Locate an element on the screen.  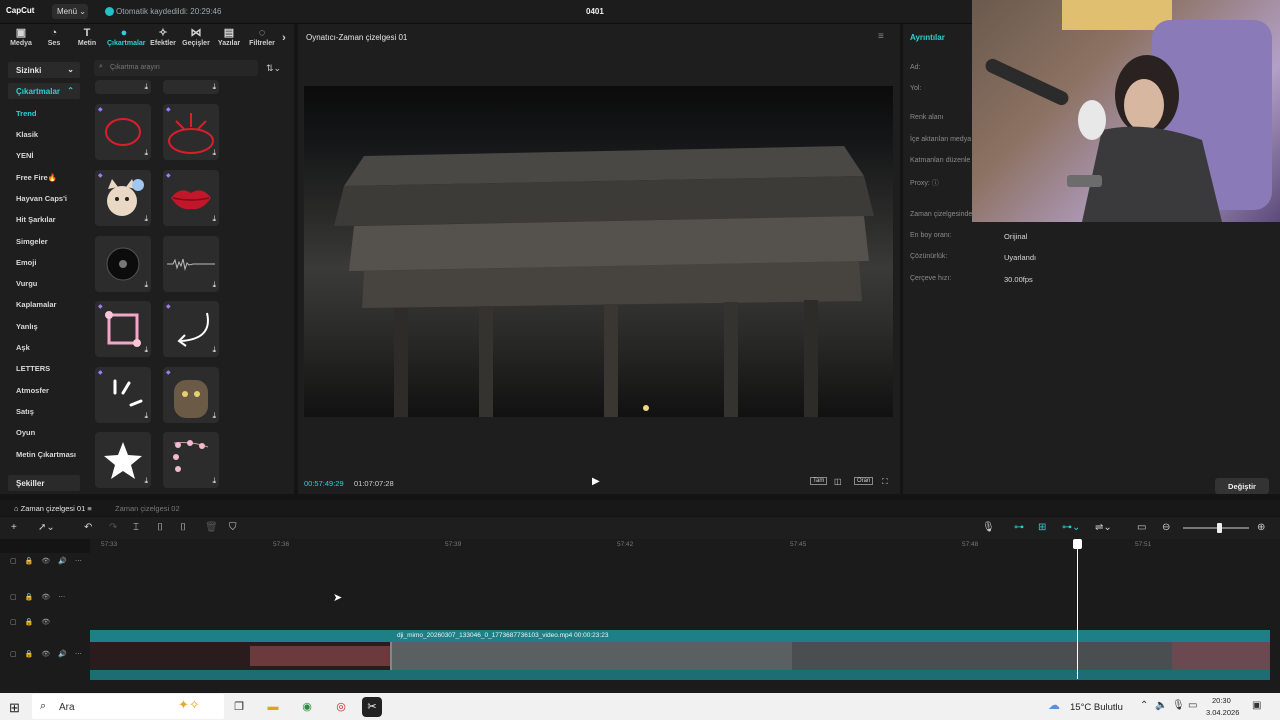
playhead-handle is located at coordinates (1077, 544).